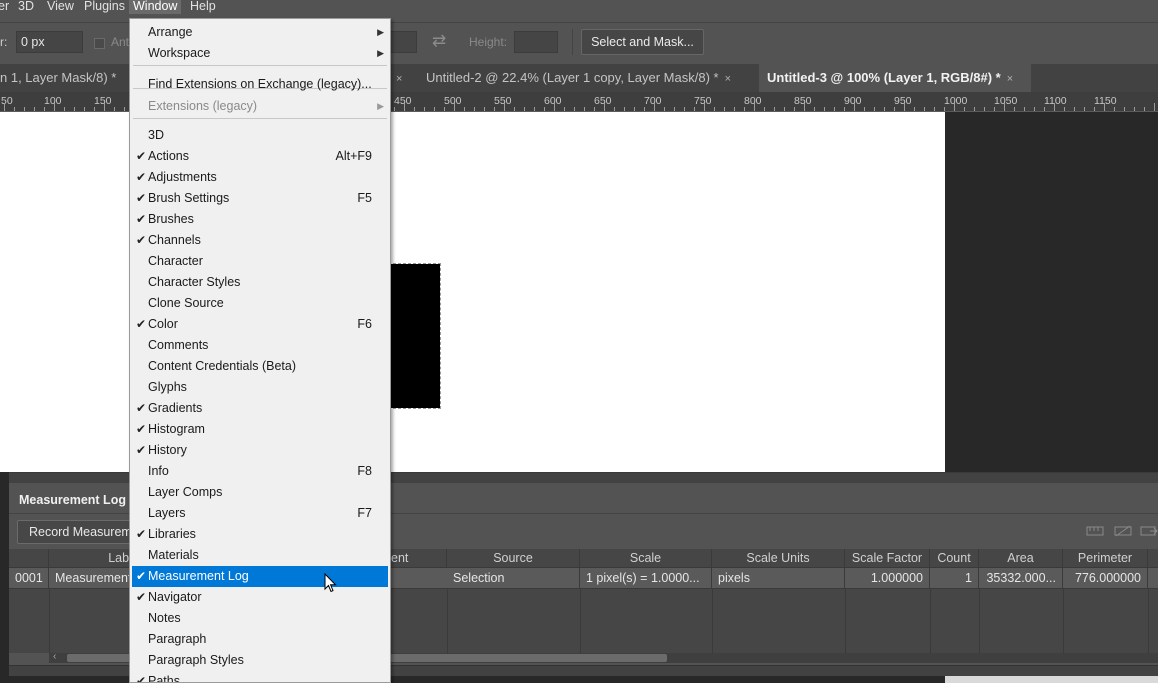 This screenshot has height=683, width=1158. Describe the element at coordinates (260, 156) in the screenshot. I see `menu-item-actions: ✔ Actions Alt+F9` at that location.